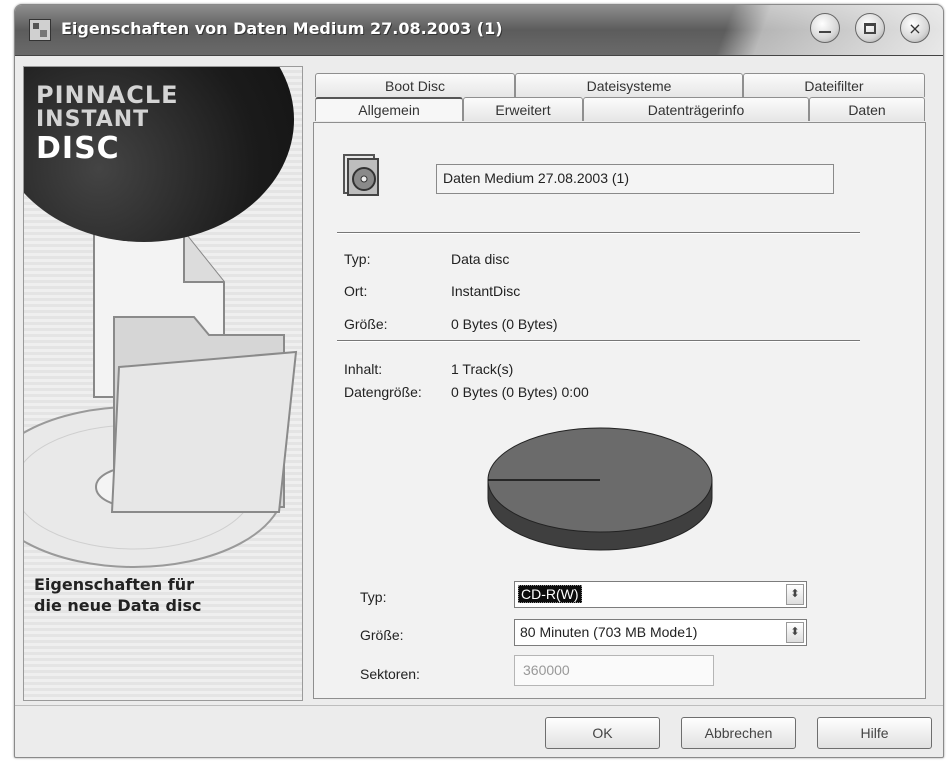  I want to click on tab-erweitert: Erweitert, so click(523, 109).